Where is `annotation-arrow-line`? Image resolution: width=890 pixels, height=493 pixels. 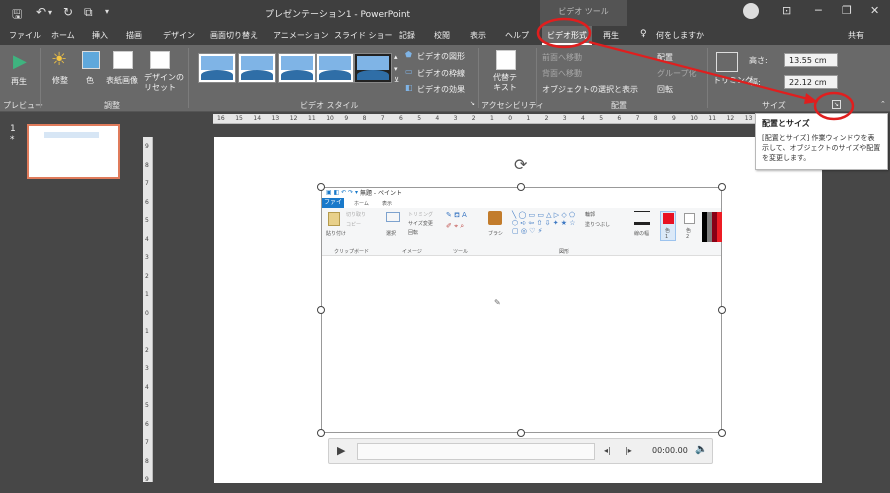 annotation-arrow-line is located at coordinates (700, 71).